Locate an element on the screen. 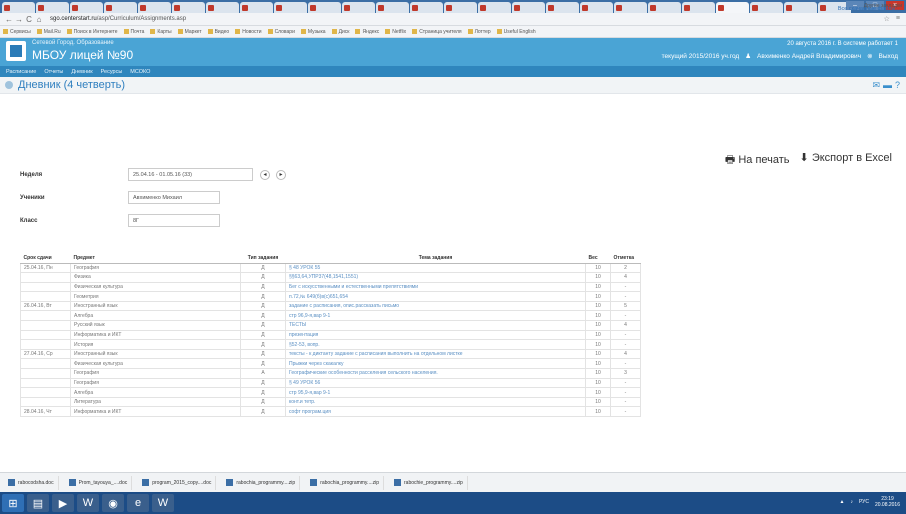 This screenshot has height=514, width=906. bookmark-item: Новости is located at coordinates (248, 32).